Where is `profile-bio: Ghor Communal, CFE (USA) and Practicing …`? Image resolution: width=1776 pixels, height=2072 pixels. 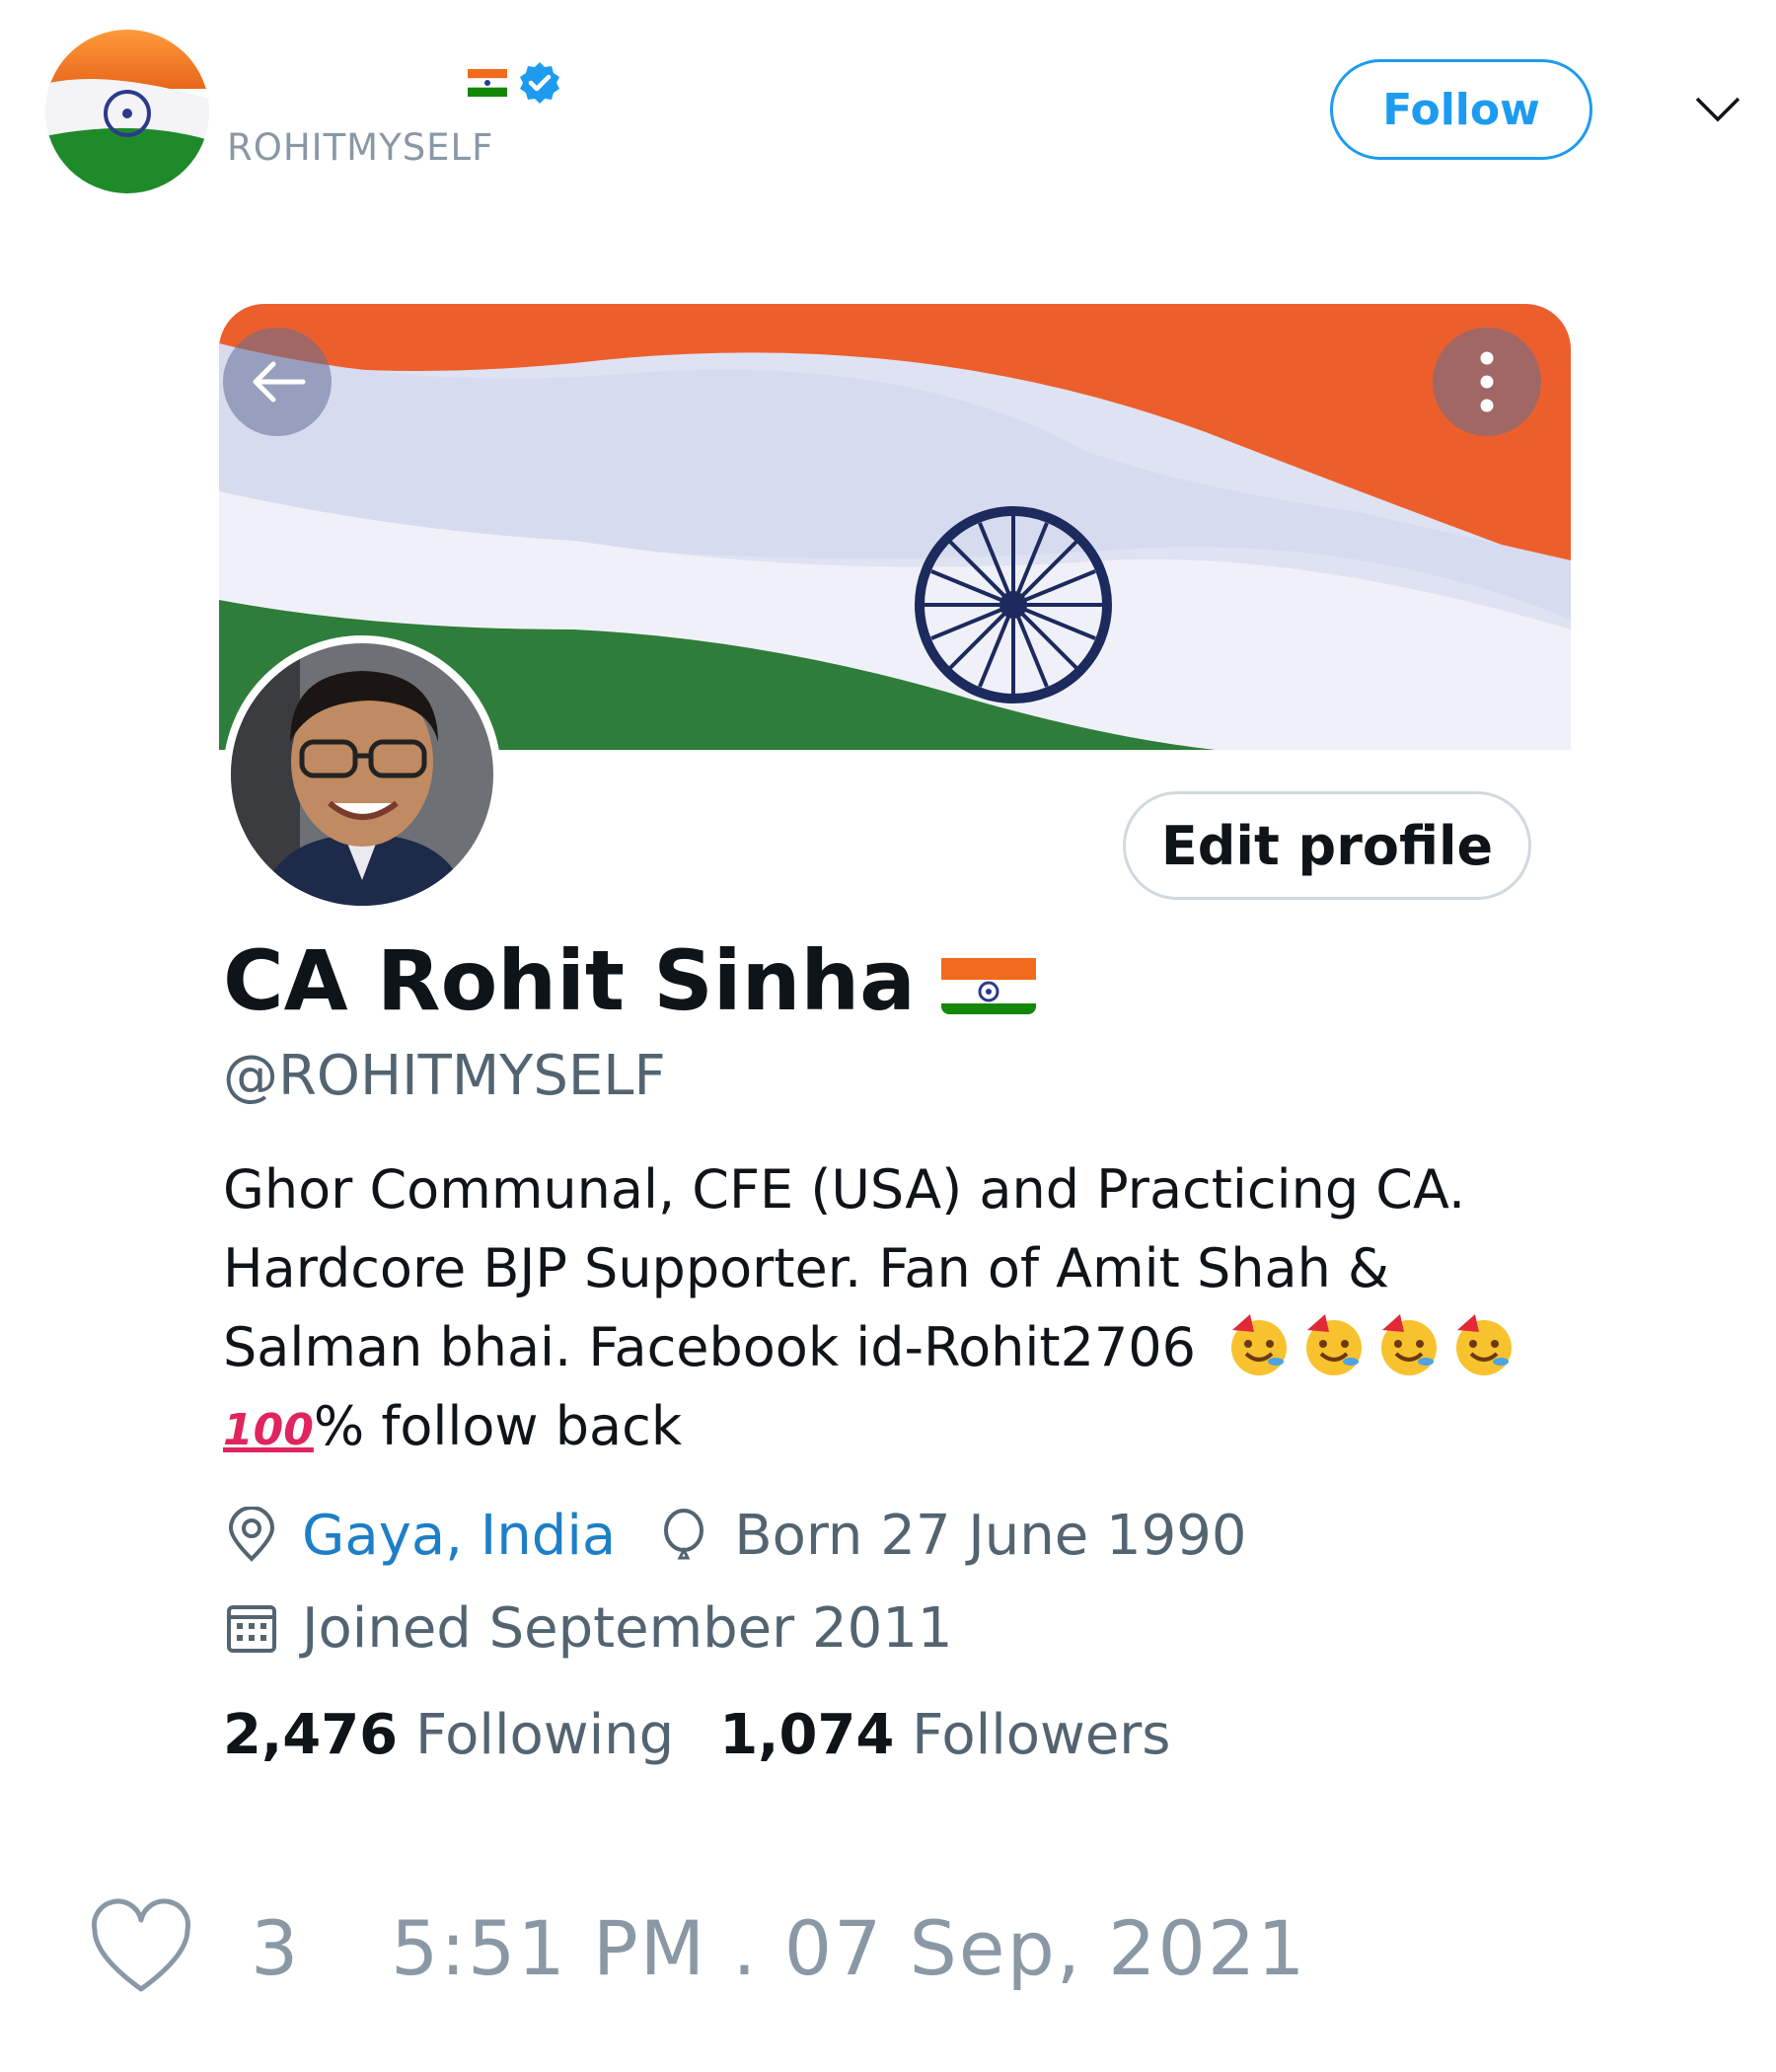
profile-bio: Ghor Communal, CFE (USA) and Practicing … is located at coordinates (884, 1310).